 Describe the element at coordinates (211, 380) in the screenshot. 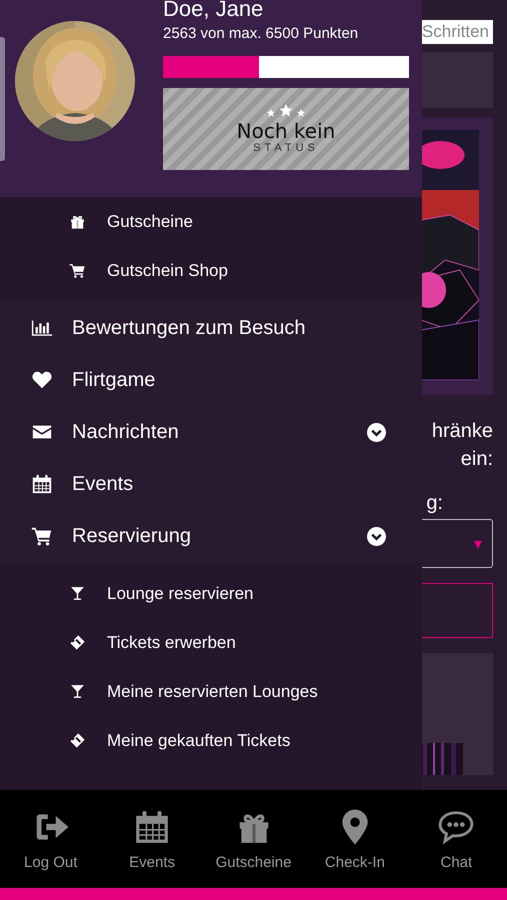

I see `menu-item: Flirtgame` at that location.